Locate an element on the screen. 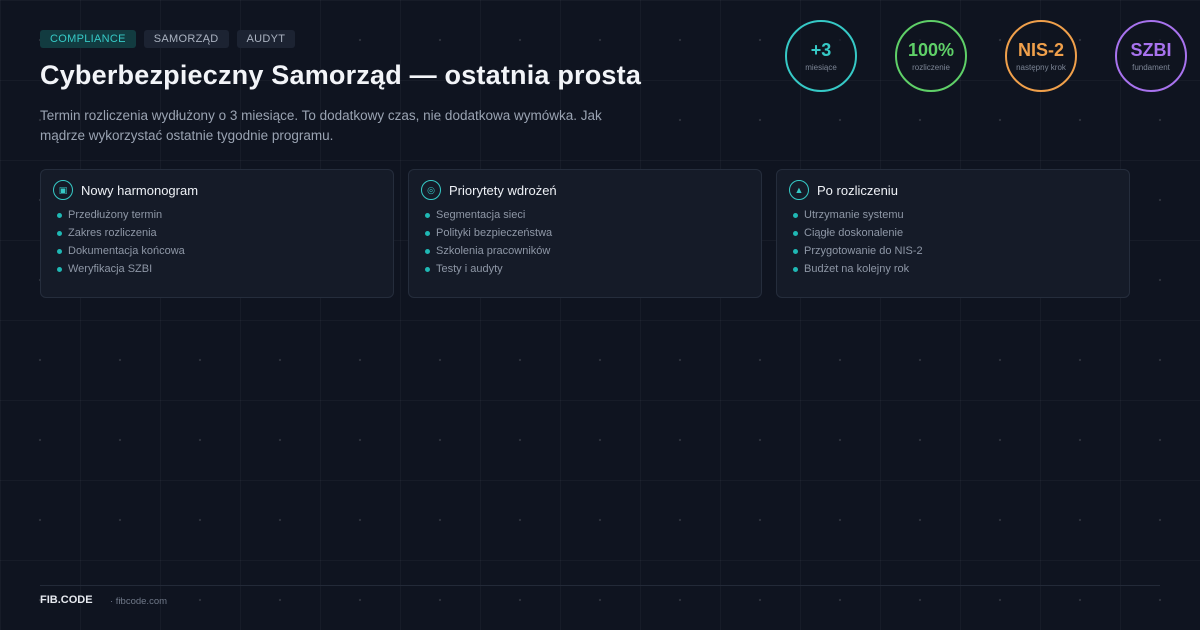  list-item: Szkolenia pracowników is located at coordinates (587, 251).